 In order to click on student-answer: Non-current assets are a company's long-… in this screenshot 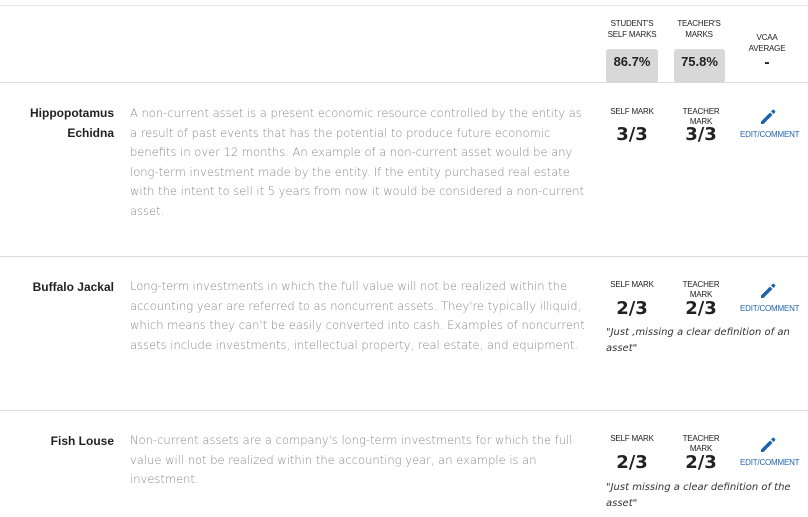, I will do `click(351, 459)`.